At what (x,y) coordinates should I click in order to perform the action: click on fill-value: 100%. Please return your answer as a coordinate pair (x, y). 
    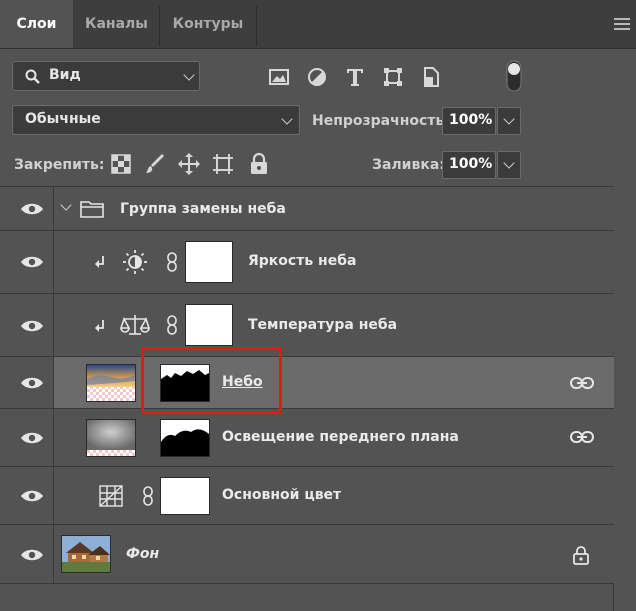
    Looking at the image, I should click on (471, 164).